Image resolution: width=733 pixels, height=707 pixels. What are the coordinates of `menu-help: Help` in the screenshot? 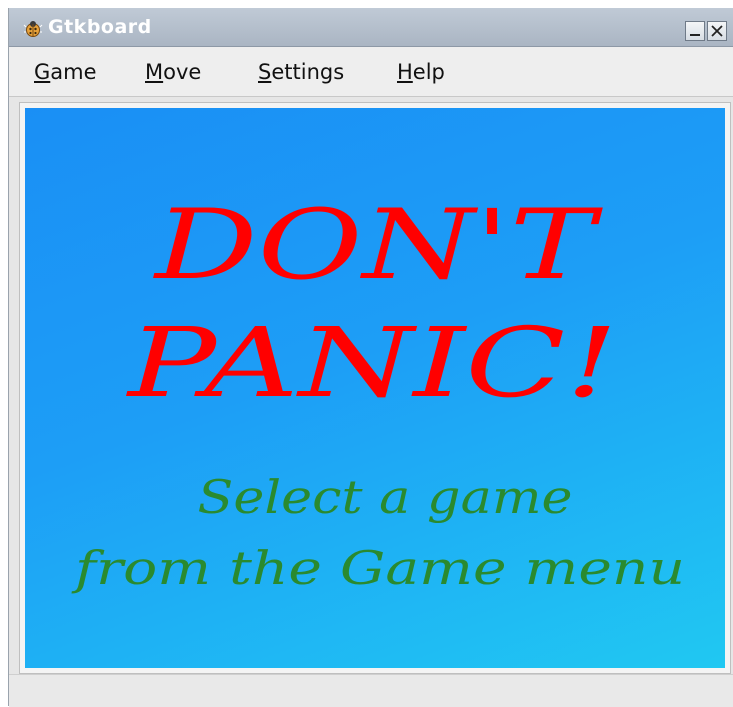 It's located at (421, 72).